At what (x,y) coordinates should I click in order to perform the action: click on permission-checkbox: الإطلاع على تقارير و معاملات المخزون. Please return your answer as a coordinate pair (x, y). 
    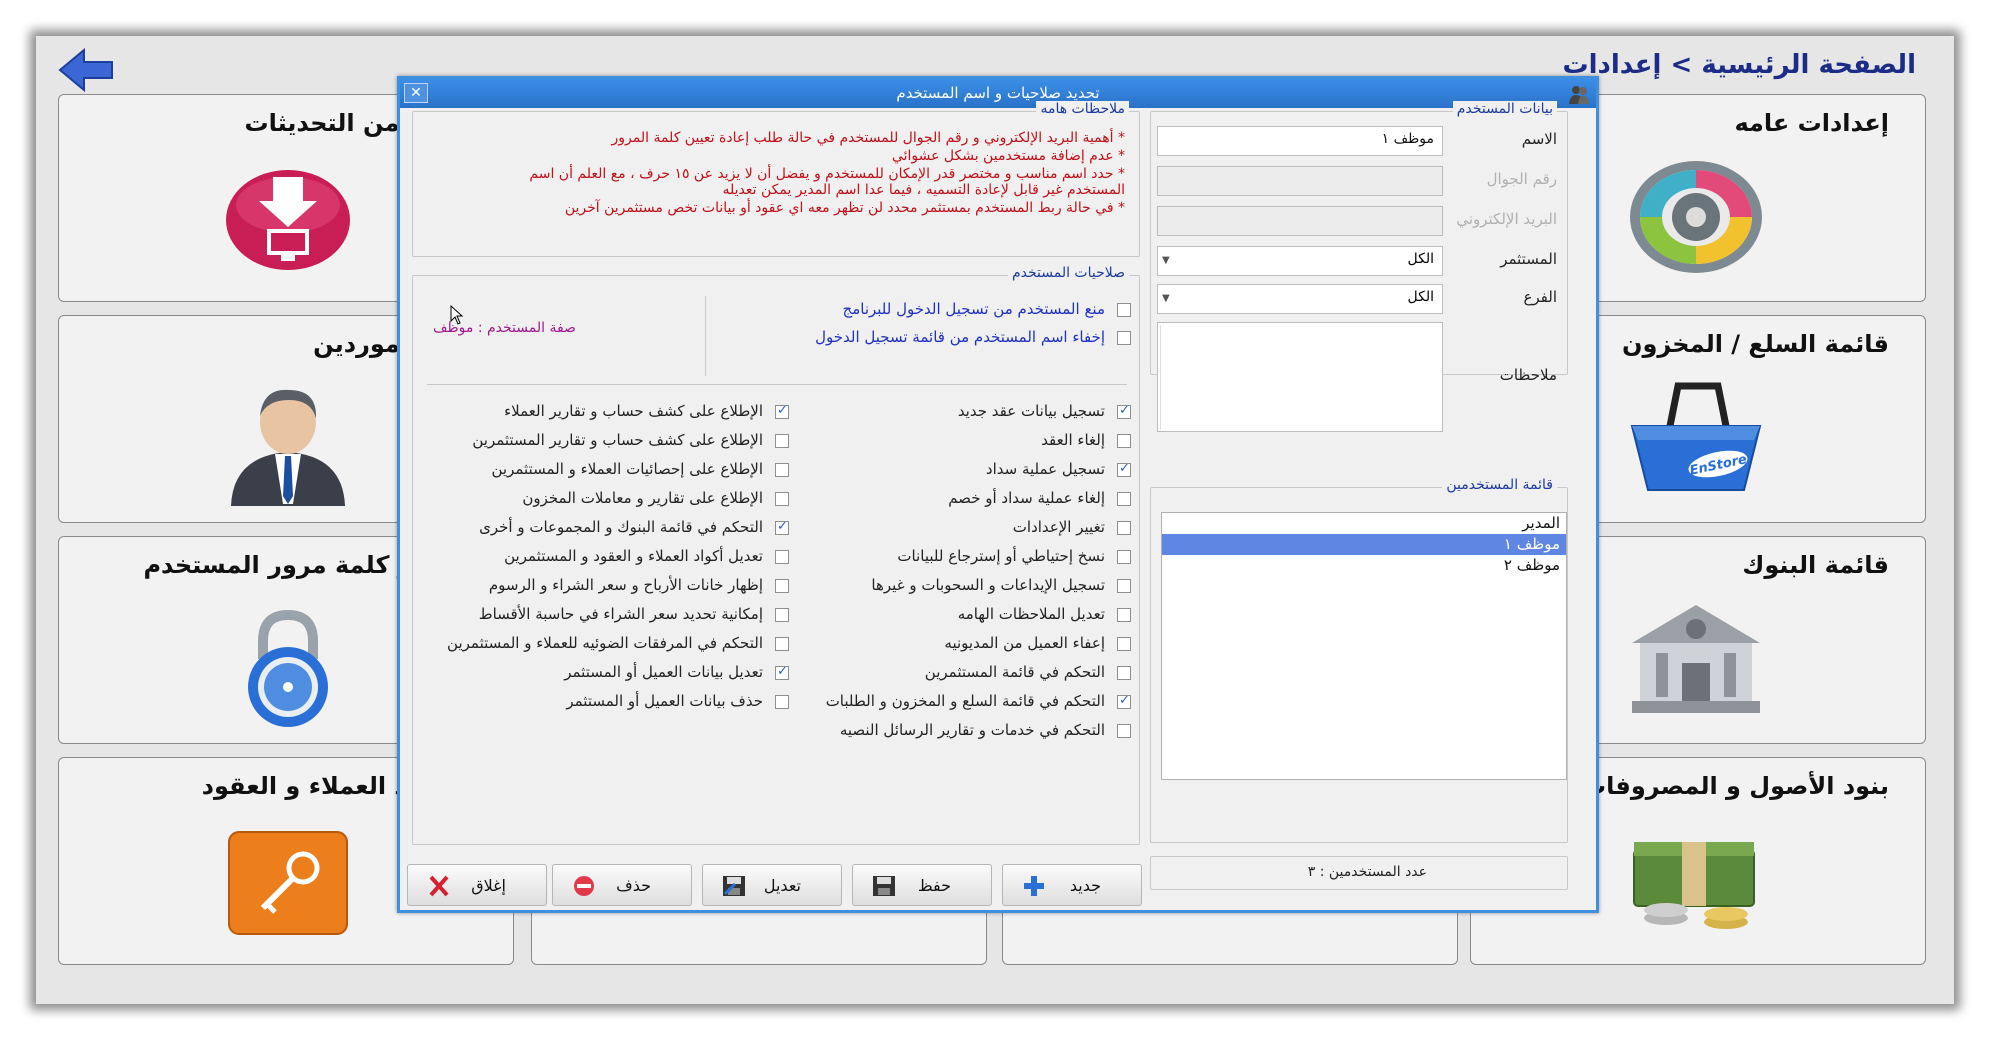
    Looking at the image, I should click on (655, 500).